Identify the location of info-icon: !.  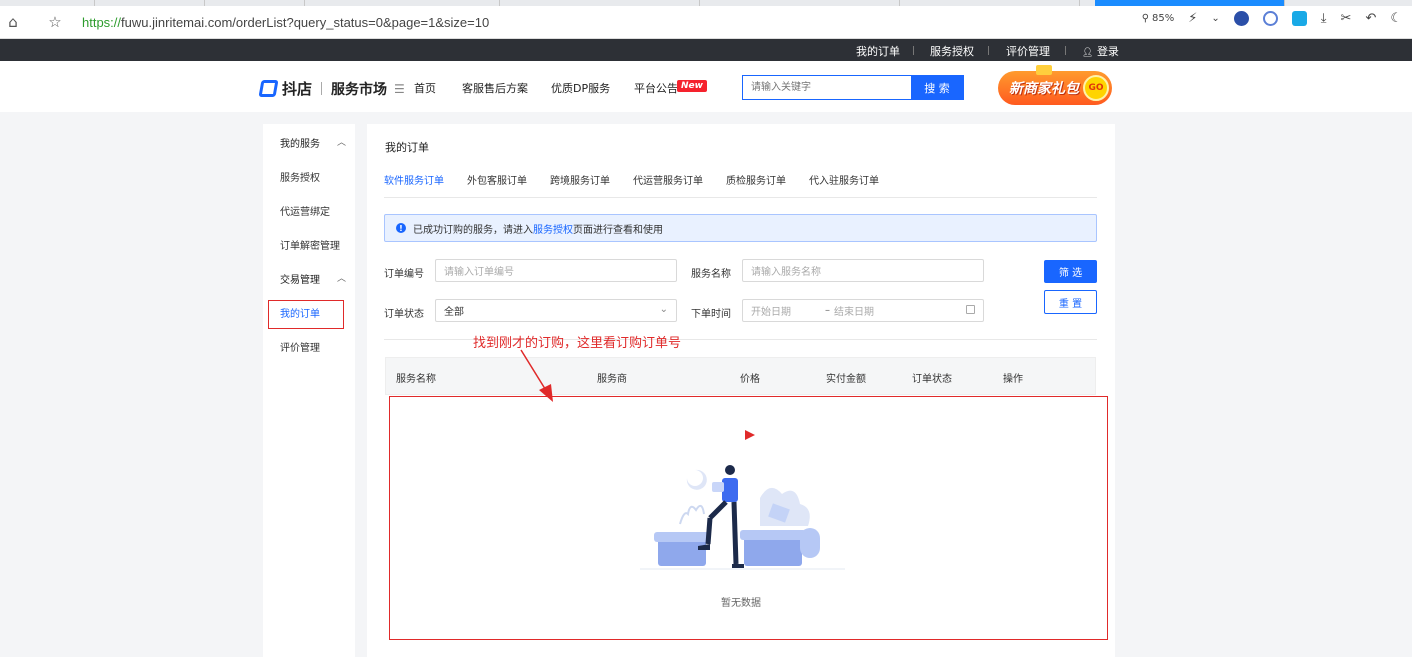
(401, 228).